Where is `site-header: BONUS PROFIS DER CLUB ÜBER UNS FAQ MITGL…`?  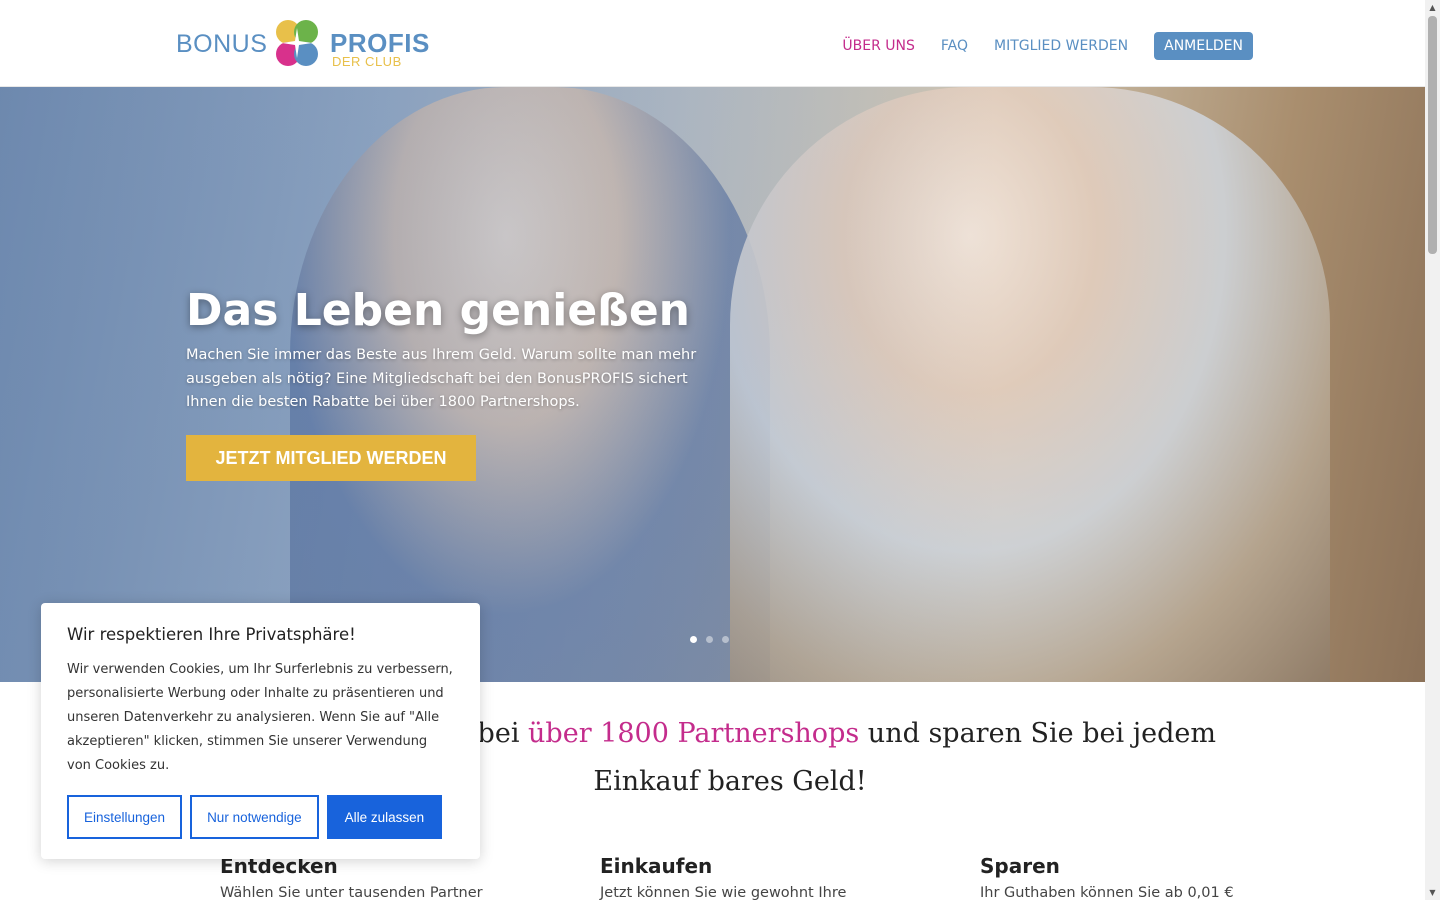 site-header: BONUS PROFIS DER CLUB ÜBER UNS FAQ MITGL… is located at coordinates (712, 43).